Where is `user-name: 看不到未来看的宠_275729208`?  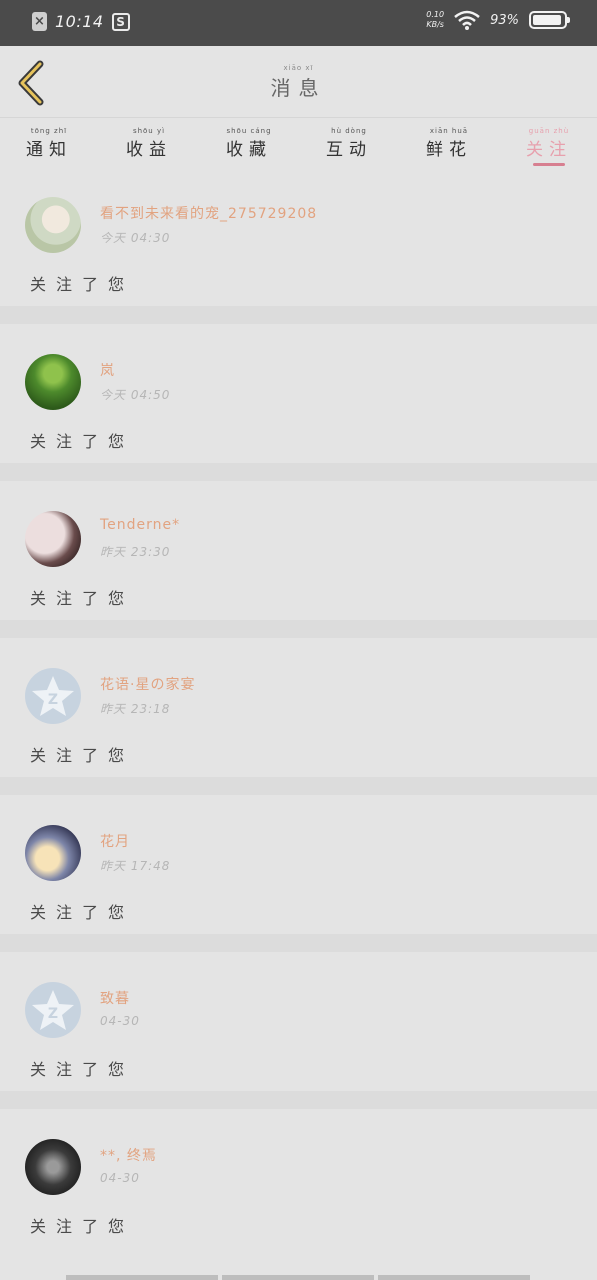
user-name: 看不到未来看的宠_275729208 is located at coordinates (208, 213).